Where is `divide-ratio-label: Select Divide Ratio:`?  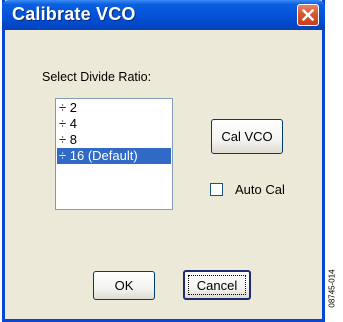 divide-ratio-label: Select Divide Ratio: is located at coordinates (97, 77).